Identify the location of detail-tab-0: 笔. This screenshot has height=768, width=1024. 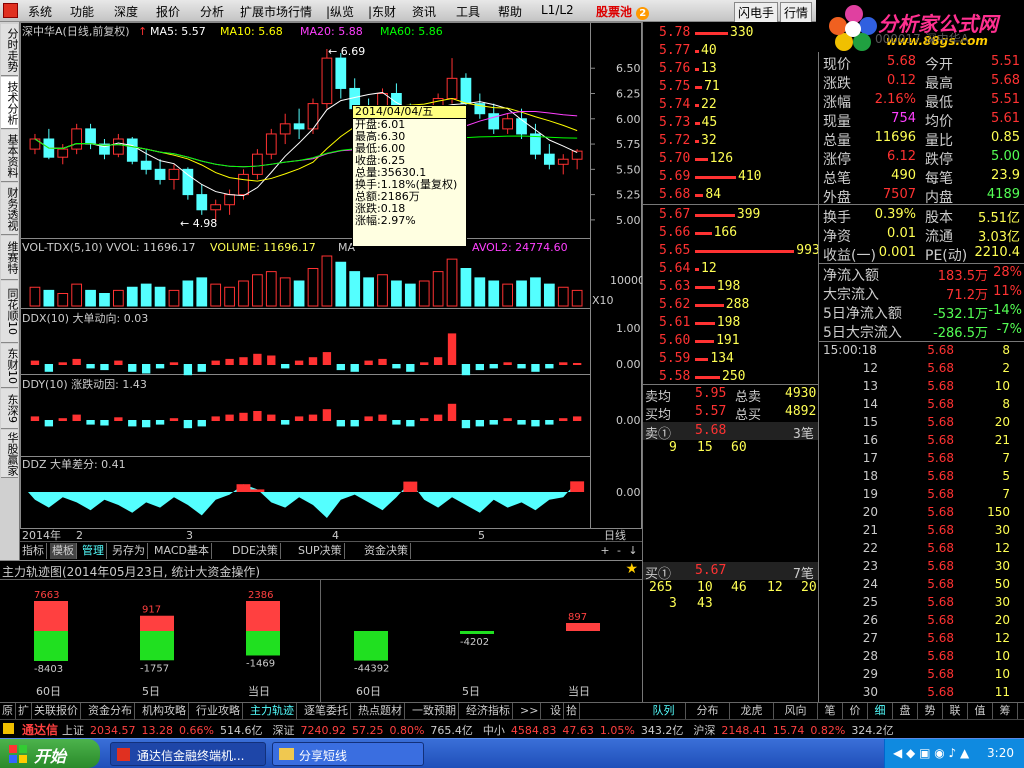
(830, 711).